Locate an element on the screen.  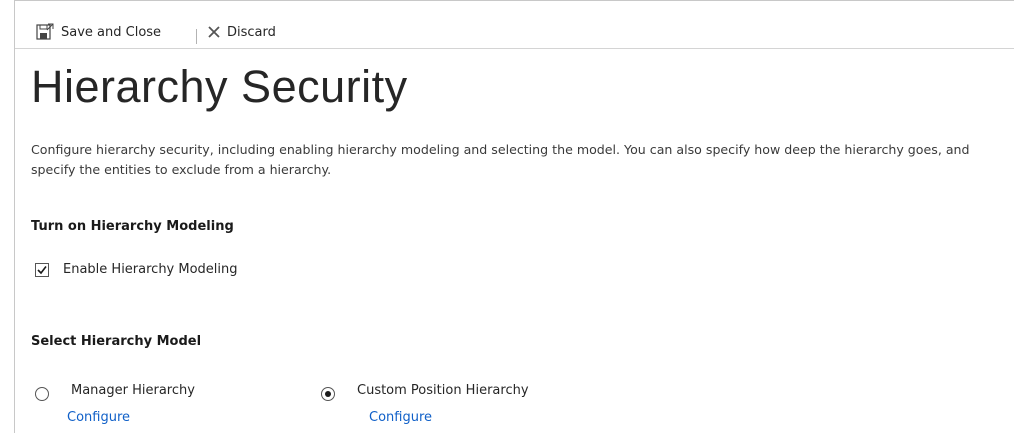
save-and-close-label: Save and Close is located at coordinates (111, 32).